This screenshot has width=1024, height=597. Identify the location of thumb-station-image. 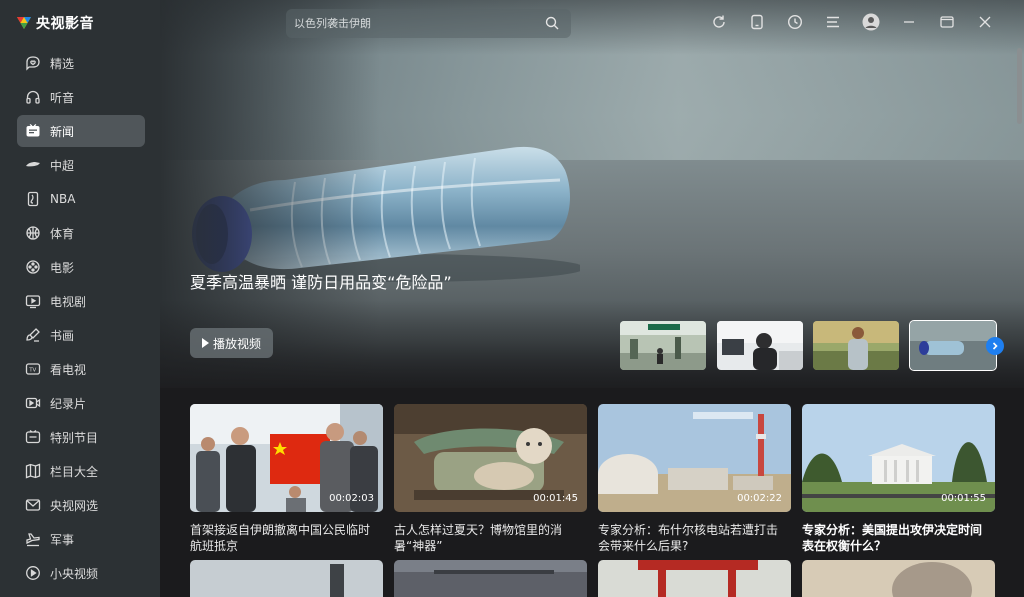
(490, 578).